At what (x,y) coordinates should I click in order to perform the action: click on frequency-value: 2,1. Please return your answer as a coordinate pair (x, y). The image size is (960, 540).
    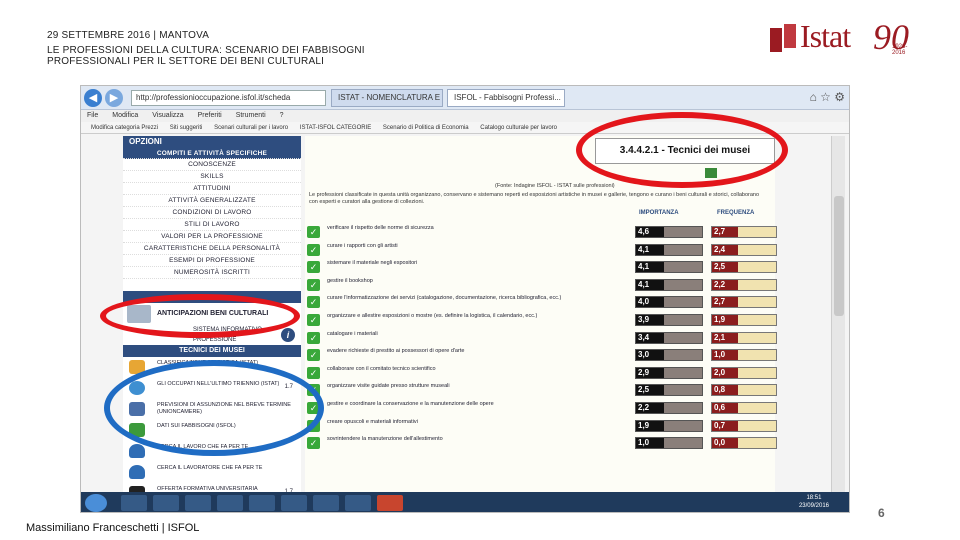
    Looking at the image, I should click on (725, 337).